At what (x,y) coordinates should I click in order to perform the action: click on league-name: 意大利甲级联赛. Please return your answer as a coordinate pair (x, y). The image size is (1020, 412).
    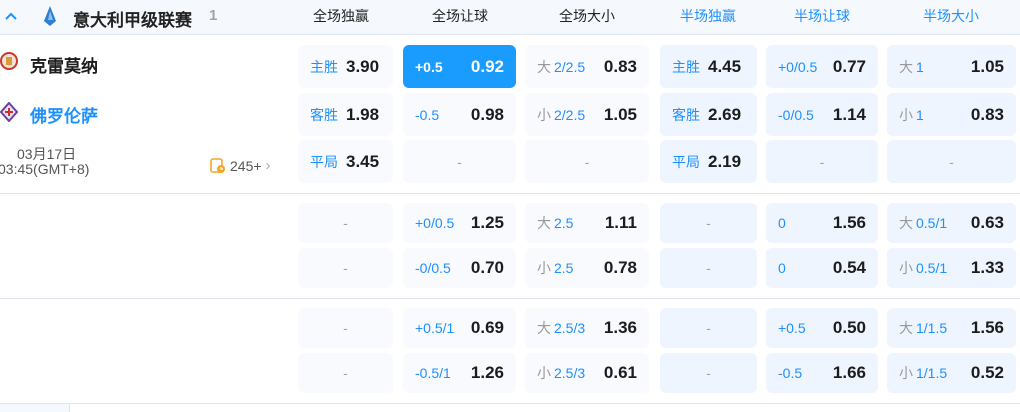
    Looking at the image, I should click on (132, 18).